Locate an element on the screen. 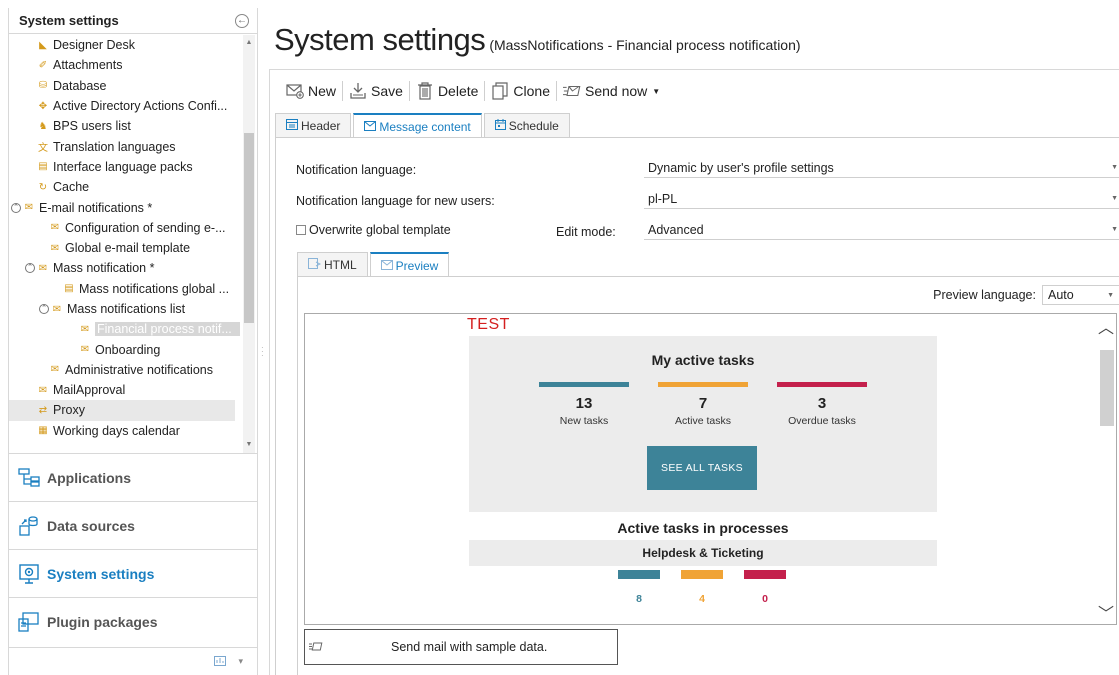  tree-scrollbar: ▲ ▼ is located at coordinates (249, 244).